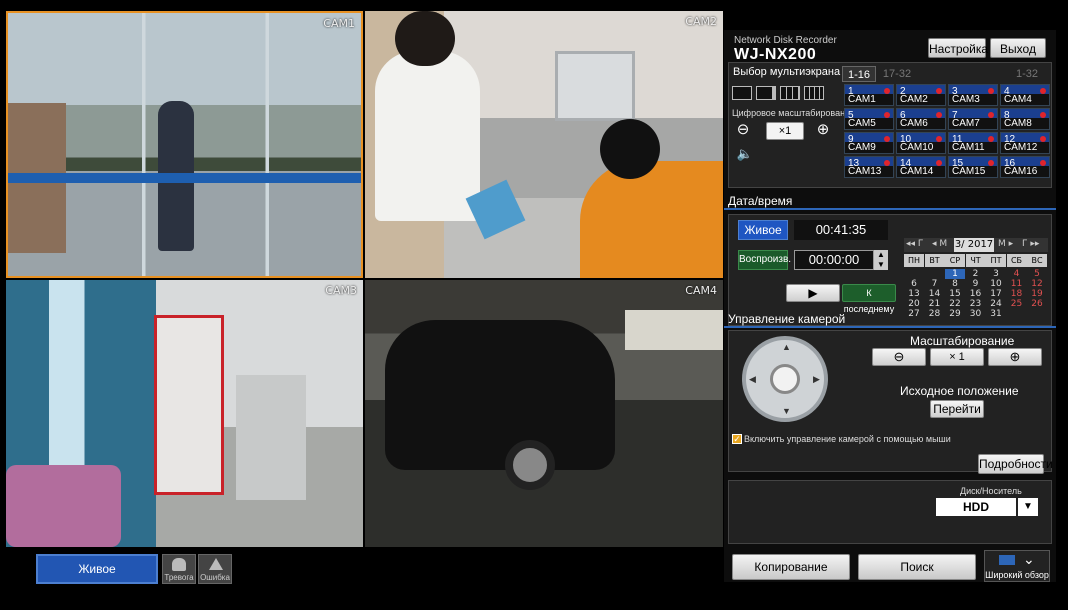  I want to click on calendar-day: 8, so click(955, 284).